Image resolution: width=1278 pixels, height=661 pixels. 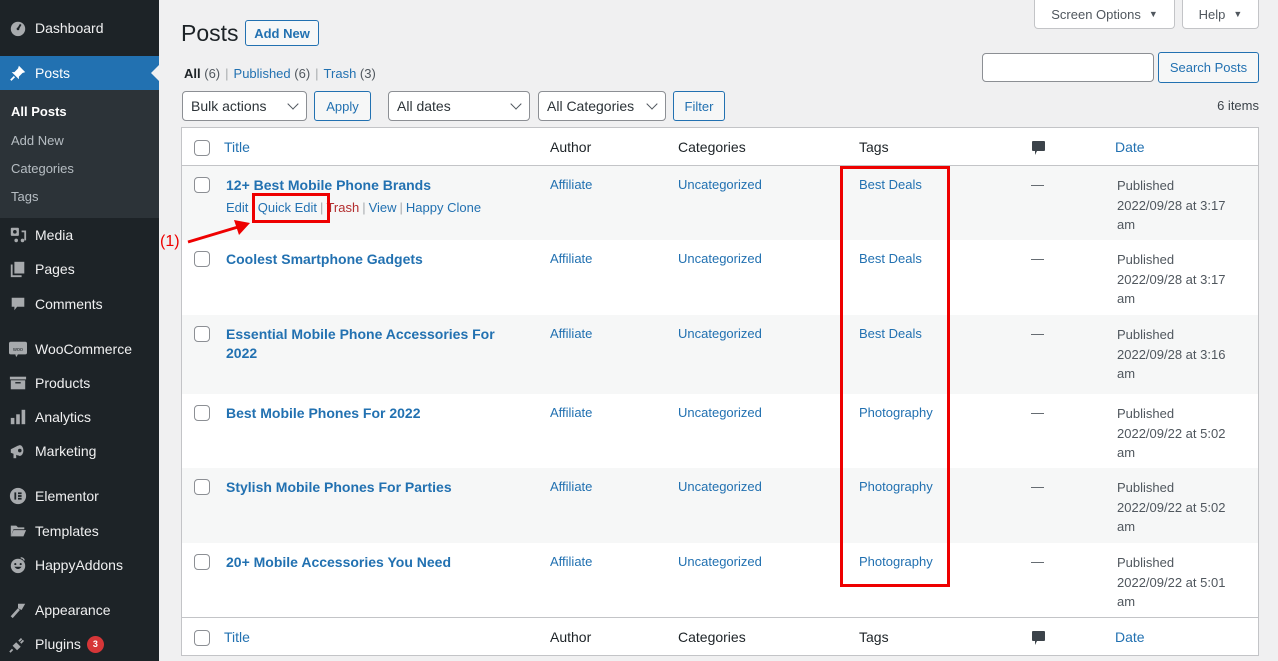 What do you see at coordinates (459, 106) in the screenshot?
I see `dates-filter-select: All dates` at bounding box center [459, 106].